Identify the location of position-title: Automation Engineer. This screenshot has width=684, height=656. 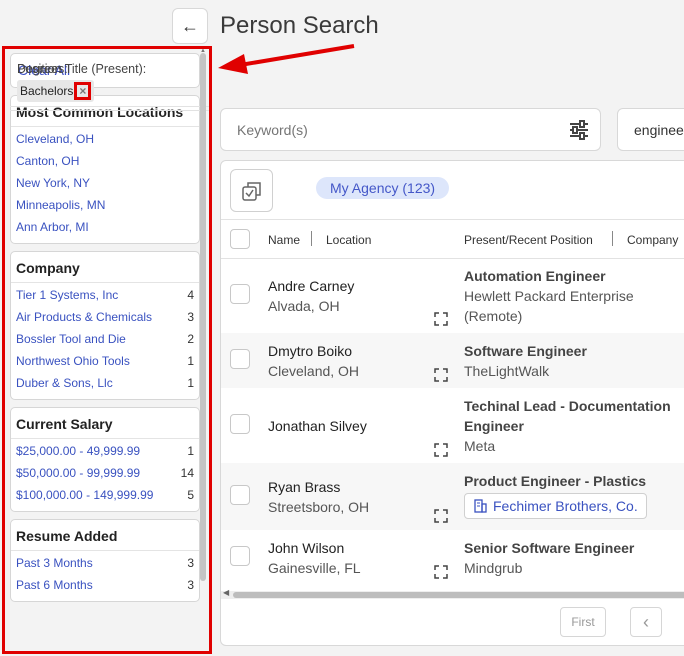
(535, 276).